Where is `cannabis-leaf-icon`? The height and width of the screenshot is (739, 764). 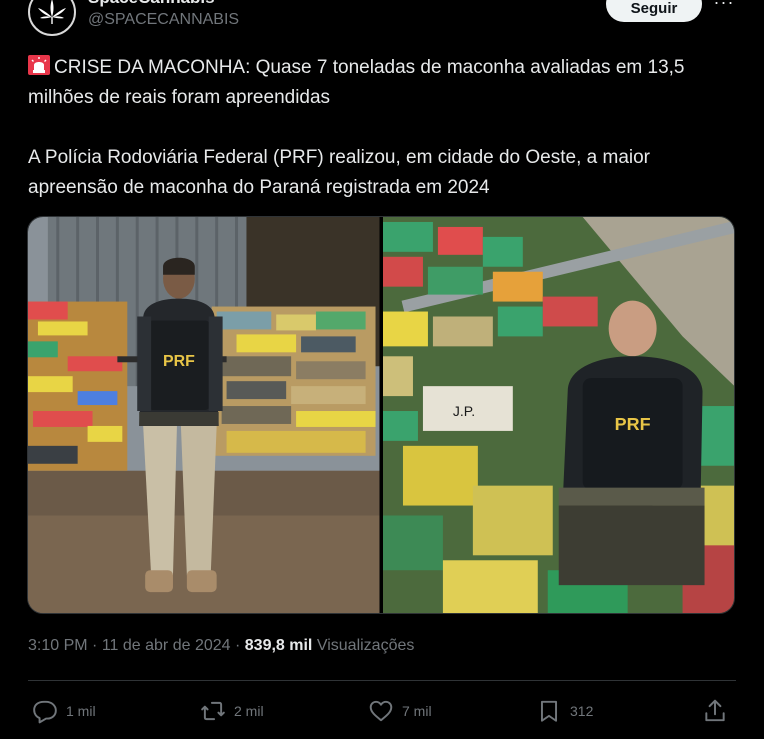
cannabis-leaf-icon is located at coordinates (52, 12).